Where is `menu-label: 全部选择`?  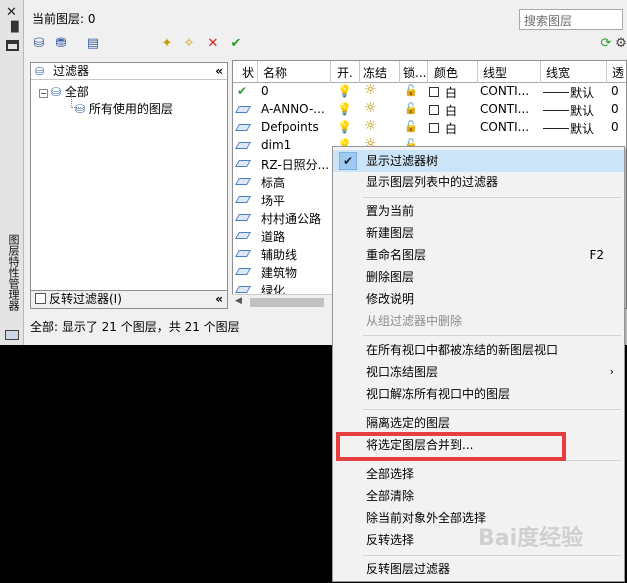 menu-label: 全部选择 is located at coordinates (390, 474).